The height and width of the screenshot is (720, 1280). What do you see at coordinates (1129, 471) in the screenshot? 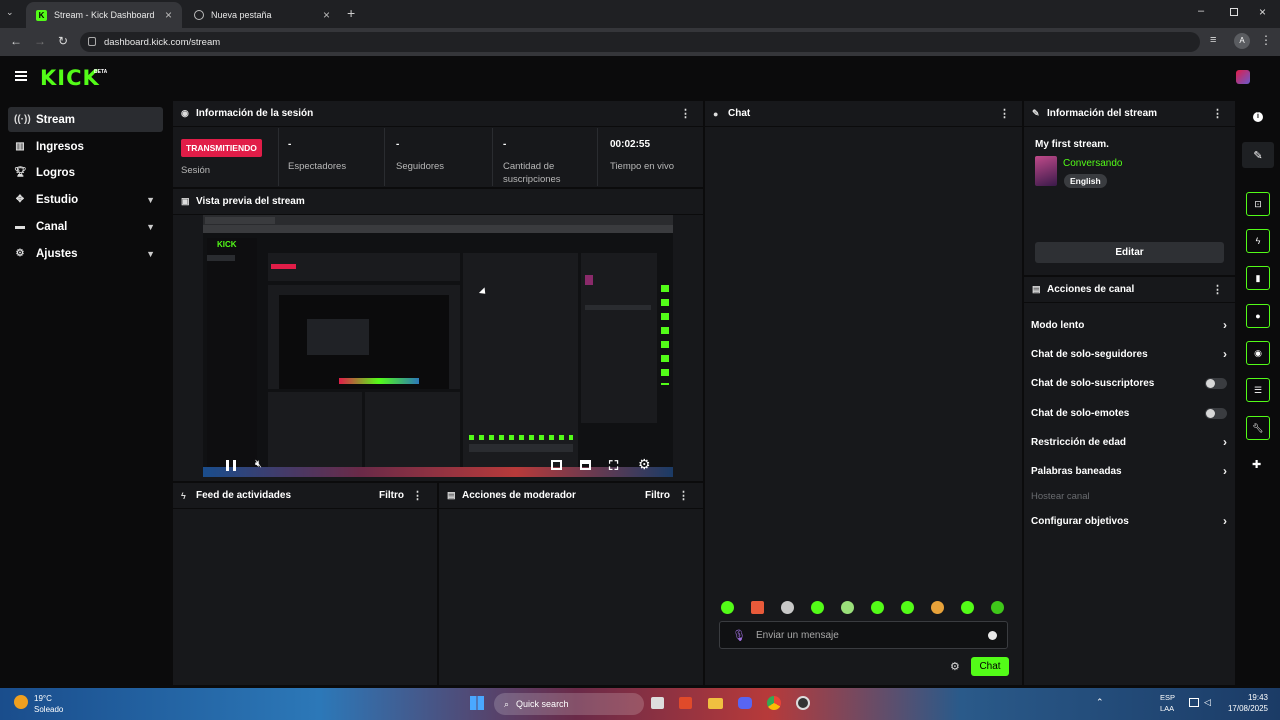
I see `action-banned-words: Palabras baneadas ›` at bounding box center [1129, 471].